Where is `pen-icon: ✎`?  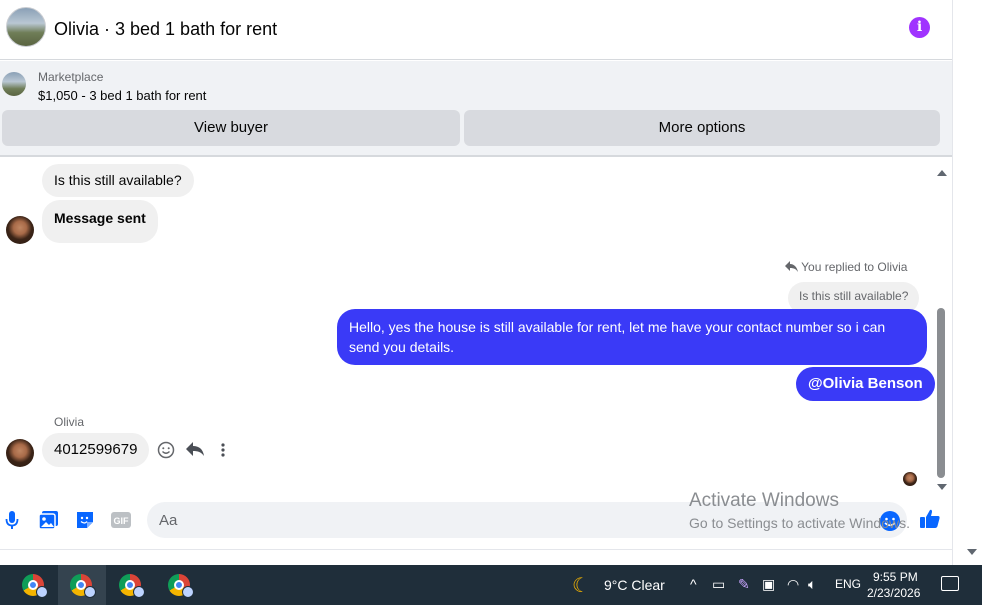
pen-icon: ✎ is located at coordinates (744, 584).